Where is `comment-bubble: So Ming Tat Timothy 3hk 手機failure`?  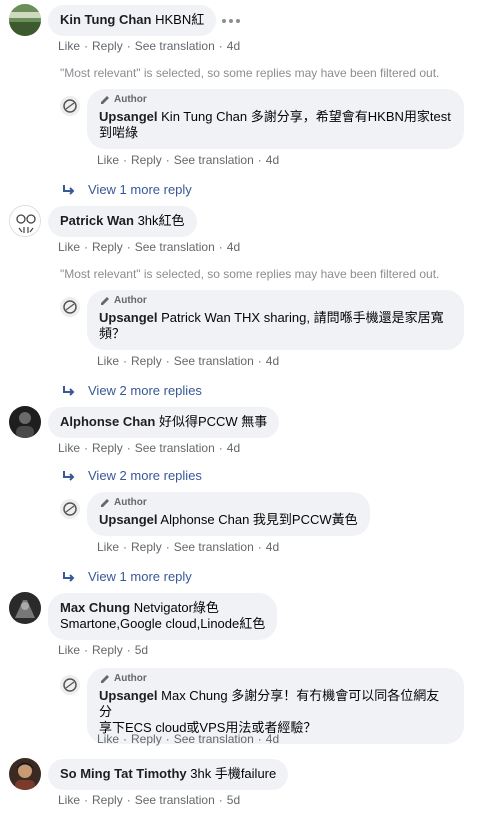
comment-bubble: So Ming Tat Timothy 3hk 手機failure is located at coordinates (168, 774).